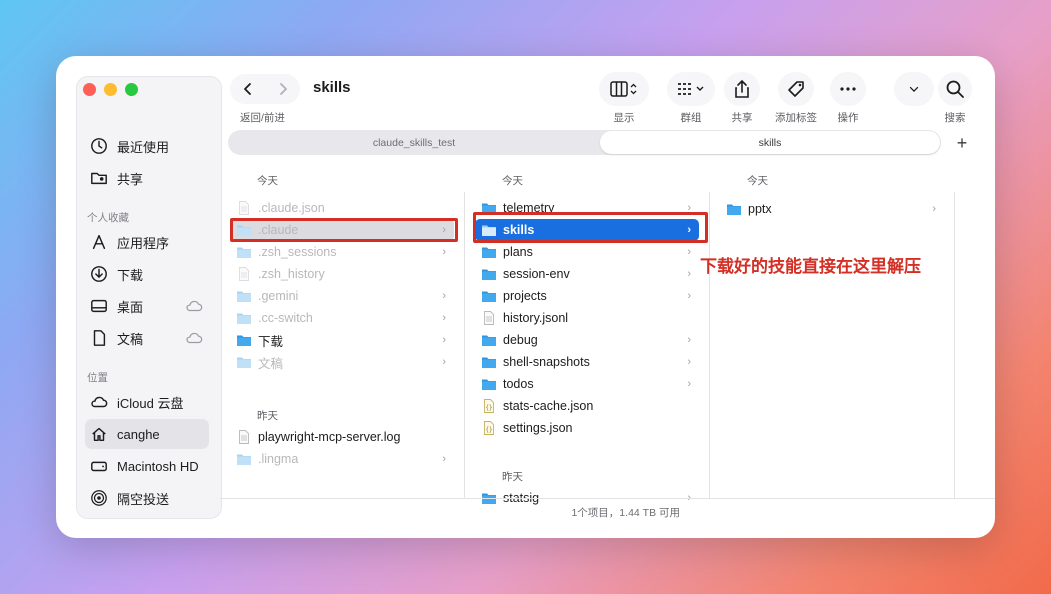 This screenshot has width=1051, height=594. I want to click on sidebar-item-shared: 共享, so click(147, 178).